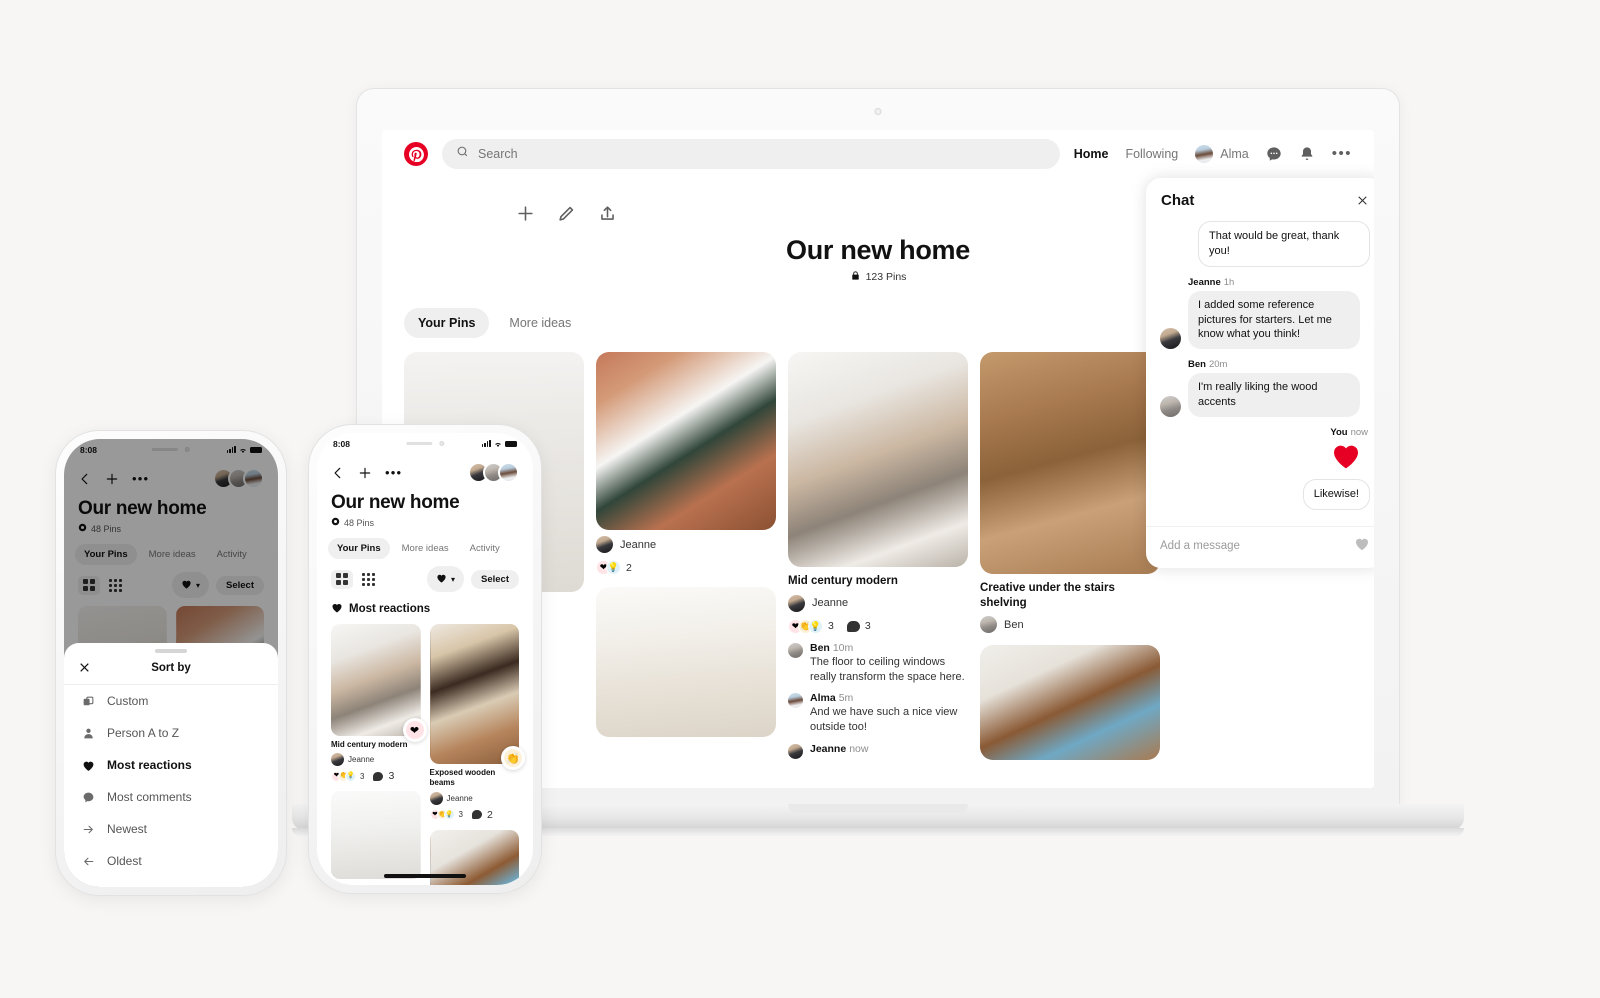 This screenshot has height=998, width=1600. Describe the element at coordinates (425, 521) in the screenshot. I see `board-meta: 48 Pins` at that location.